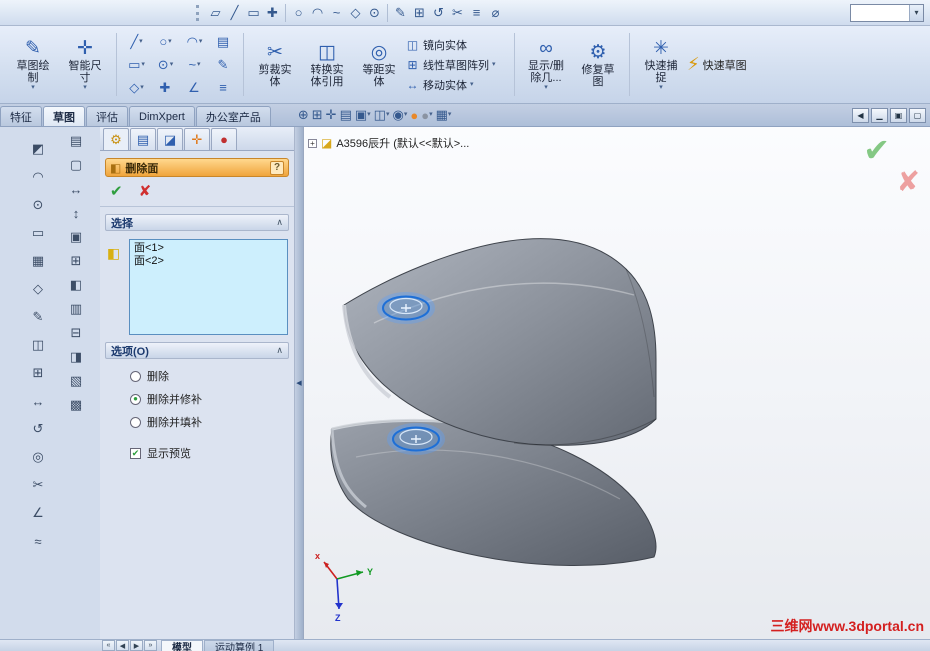 The image size is (930, 651). What do you see at coordinates (76, 237) in the screenshot?
I see `sheet-icon: ▣` at bounding box center [76, 237].